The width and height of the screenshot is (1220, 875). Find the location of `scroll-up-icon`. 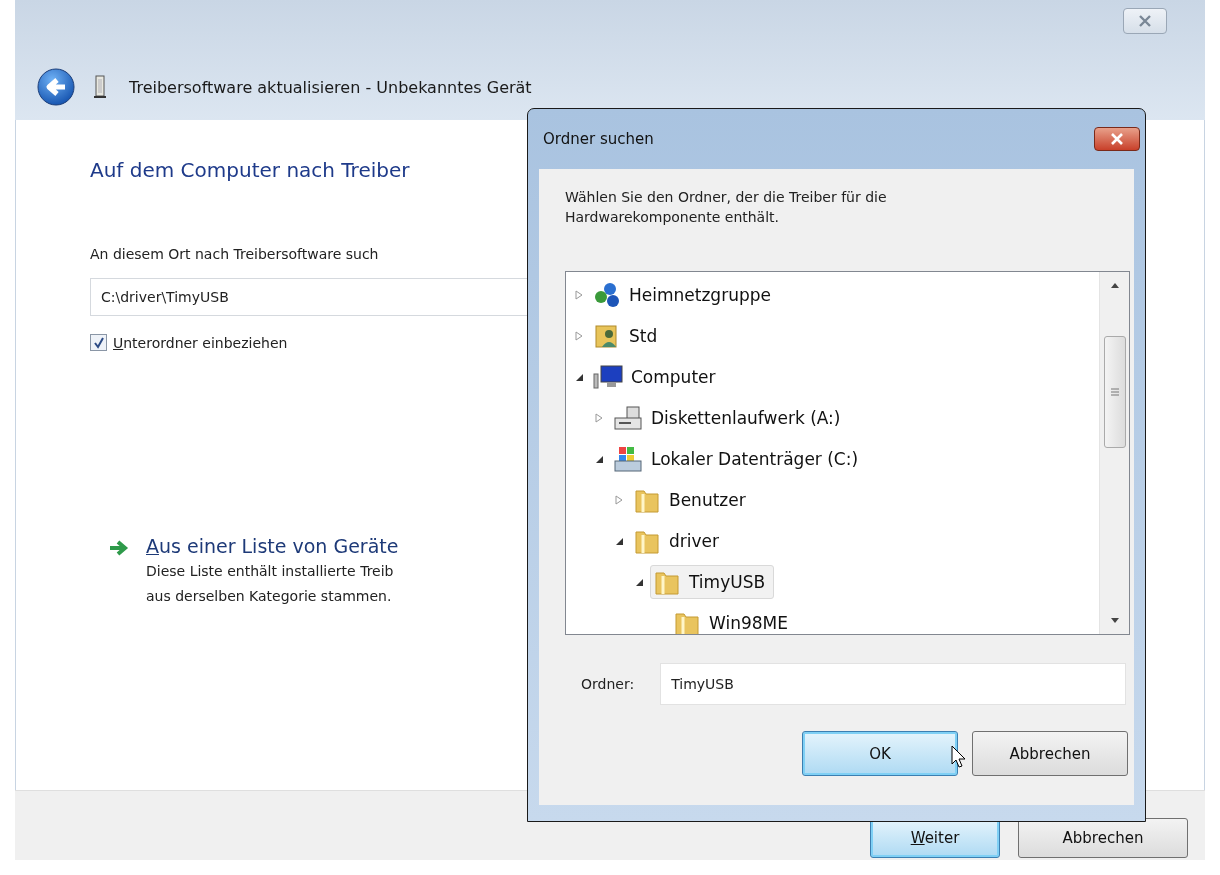

scroll-up-icon is located at coordinates (1114, 285).